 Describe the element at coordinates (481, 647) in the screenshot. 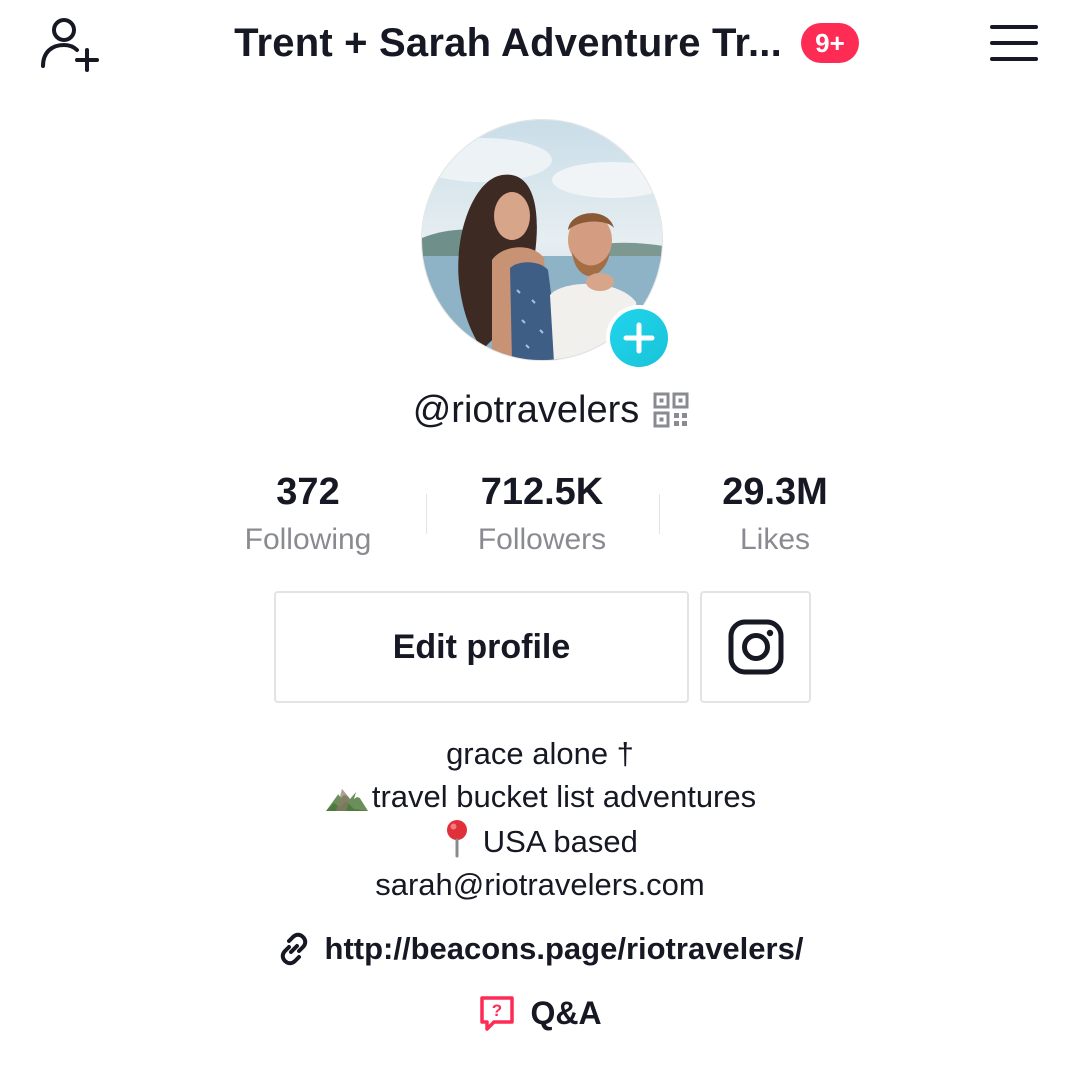

I see `edit-profile-button: Edit profile` at that location.